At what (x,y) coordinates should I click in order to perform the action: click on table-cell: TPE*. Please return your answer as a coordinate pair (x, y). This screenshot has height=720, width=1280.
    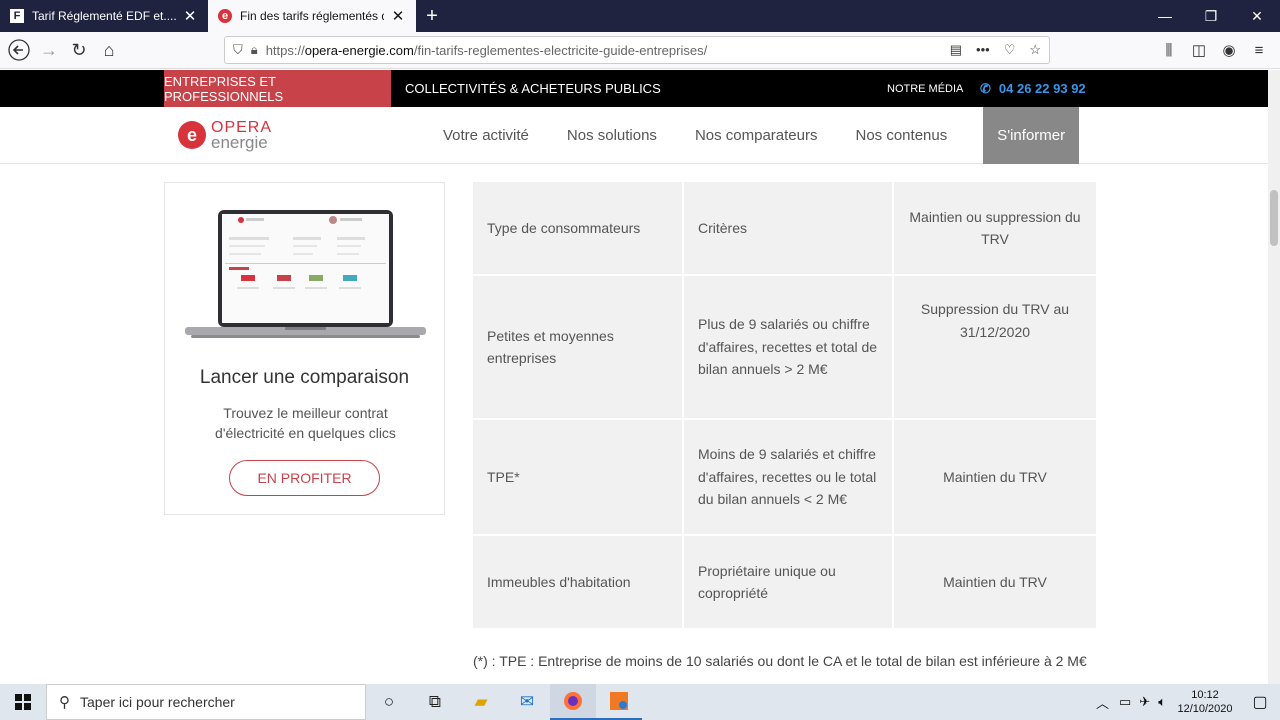
    Looking at the image, I should click on (577, 477).